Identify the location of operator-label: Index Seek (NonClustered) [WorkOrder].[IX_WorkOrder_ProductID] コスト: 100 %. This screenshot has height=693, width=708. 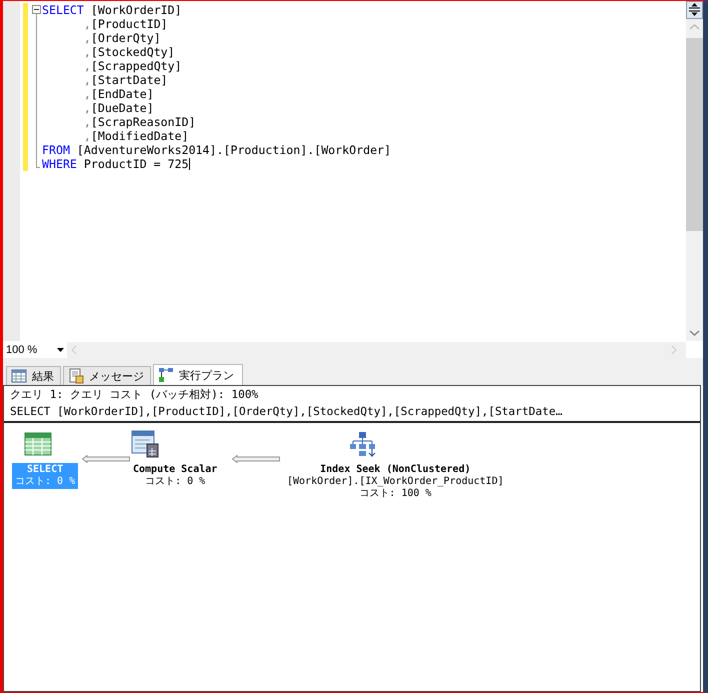
(395, 482).